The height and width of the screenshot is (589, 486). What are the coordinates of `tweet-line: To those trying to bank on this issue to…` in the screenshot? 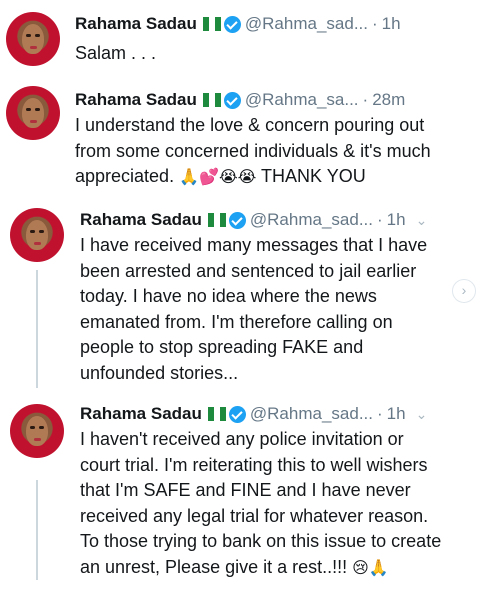 It's located at (261, 541).